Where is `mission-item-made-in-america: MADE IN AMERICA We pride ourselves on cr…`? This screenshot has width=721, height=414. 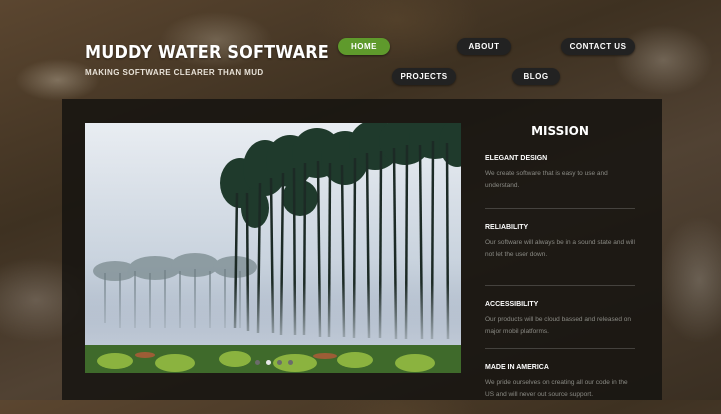
mission-item-made-in-america: MADE IN AMERICA We pride ourselves on cr… is located at coordinates (560, 389).